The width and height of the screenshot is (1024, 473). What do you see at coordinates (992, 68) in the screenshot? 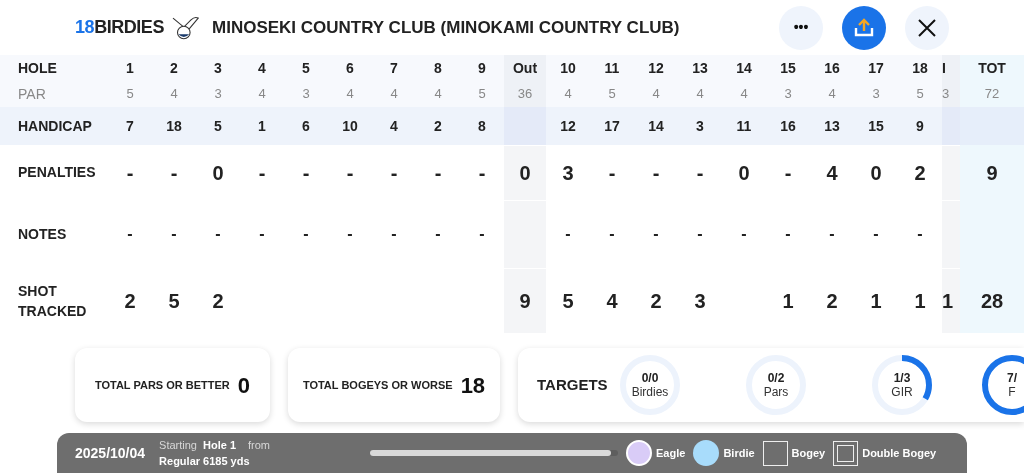
I see `total-cell: TOT` at bounding box center [992, 68].